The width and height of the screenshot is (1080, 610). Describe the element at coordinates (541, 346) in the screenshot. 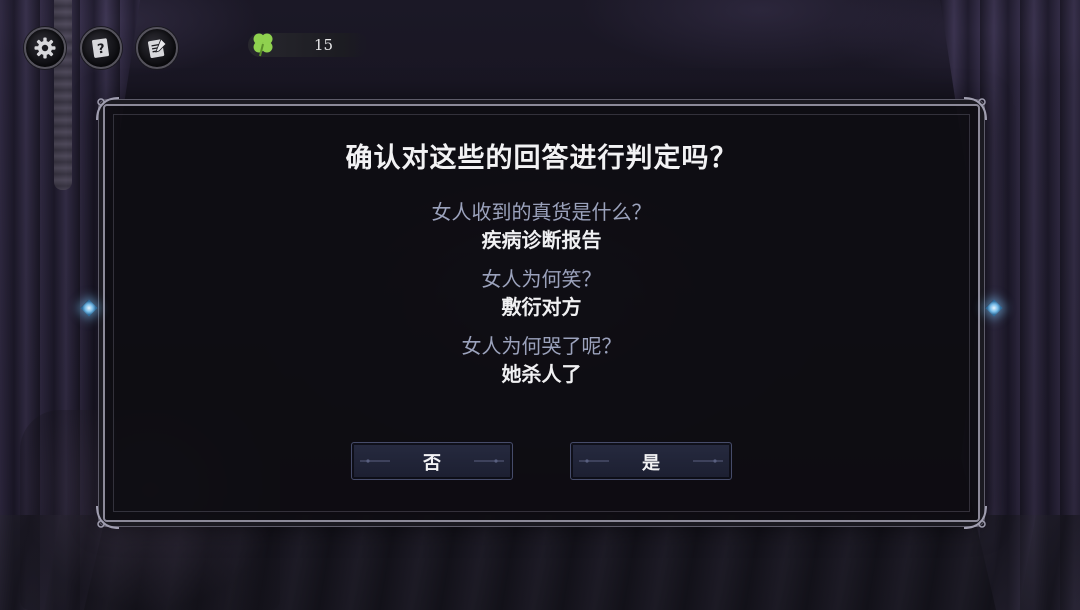

I see `question-text: 女人为何哭了呢？` at that location.